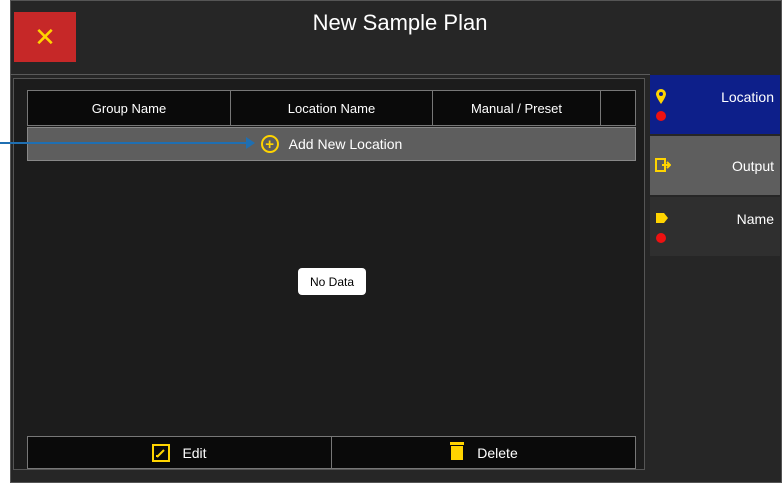  What do you see at coordinates (345, 144) in the screenshot?
I see `add-new-location-label: Add New Location` at bounding box center [345, 144].